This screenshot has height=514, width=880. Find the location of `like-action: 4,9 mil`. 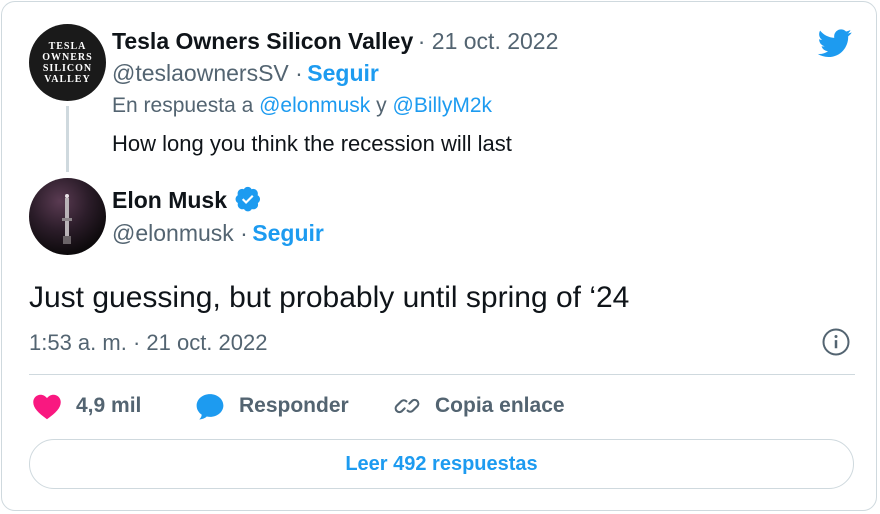

like-action: 4,9 mil is located at coordinates (86, 406).